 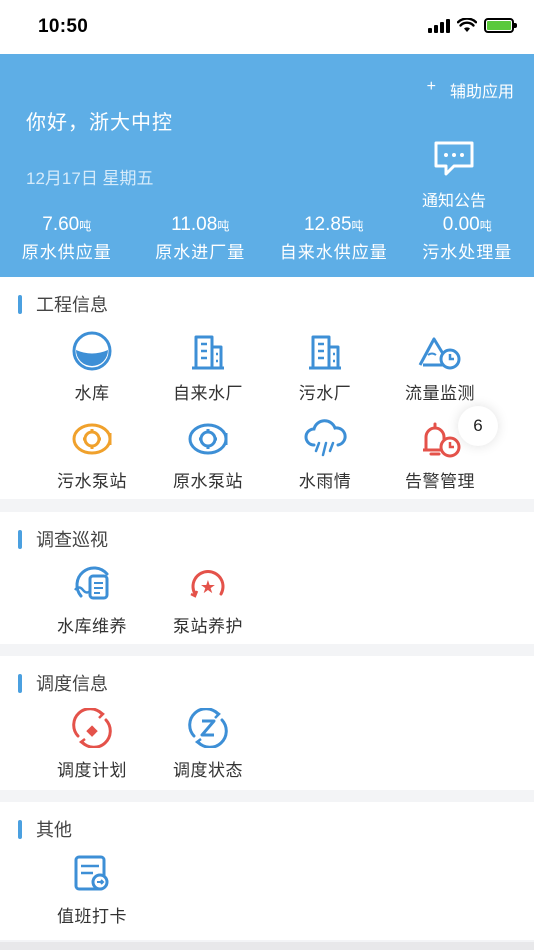 What do you see at coordinates (478, 426) in the screenshot?
I see `alarm-count-badge: 6` at bounding box center [478, 426].